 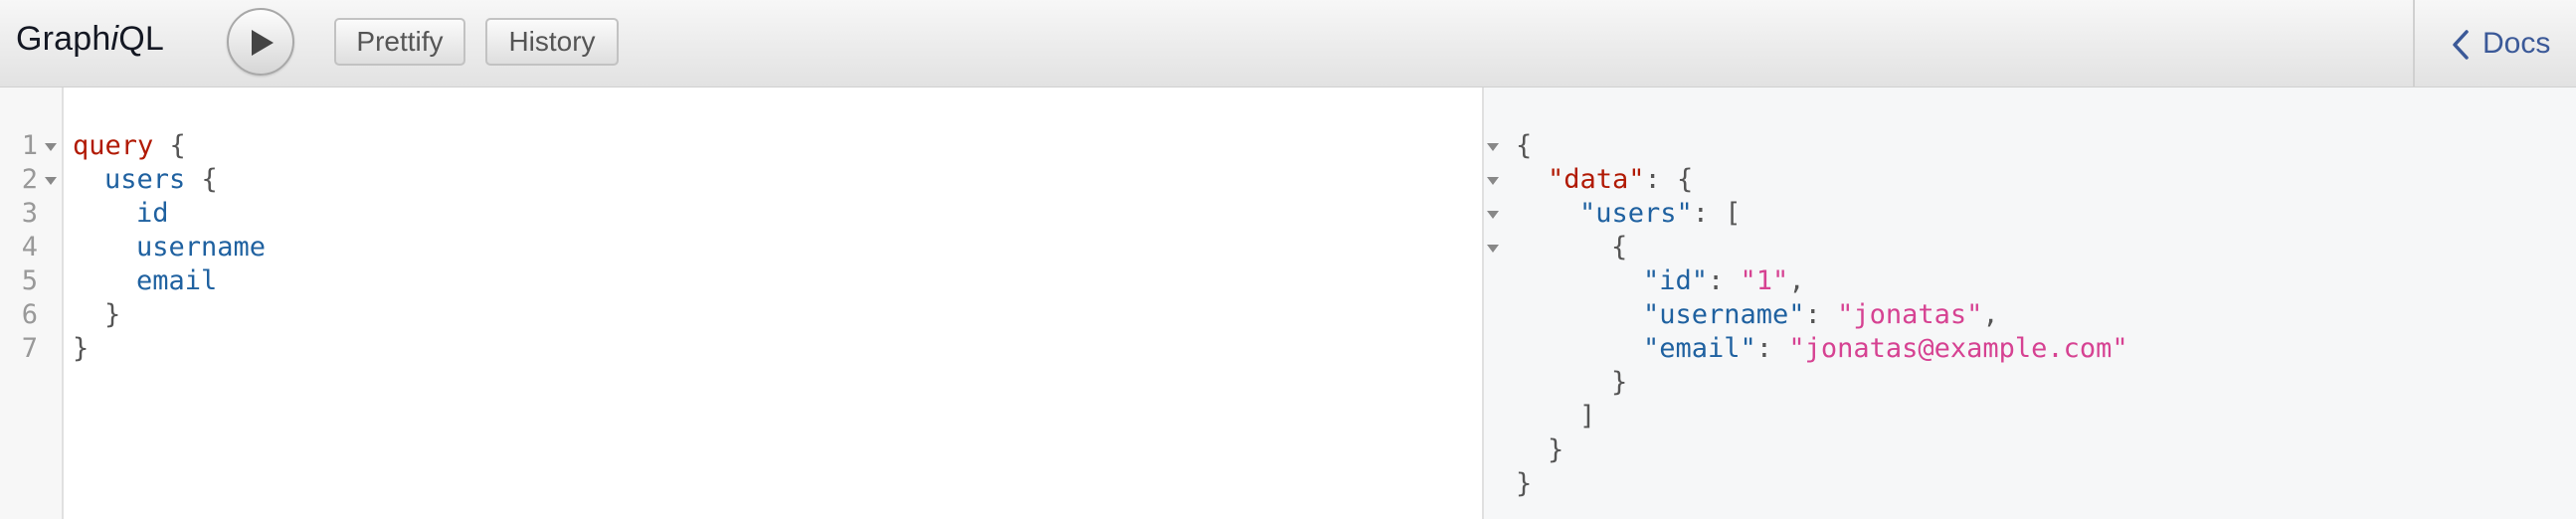 I want to click on punct: : {, so click(x=1669, y=179).